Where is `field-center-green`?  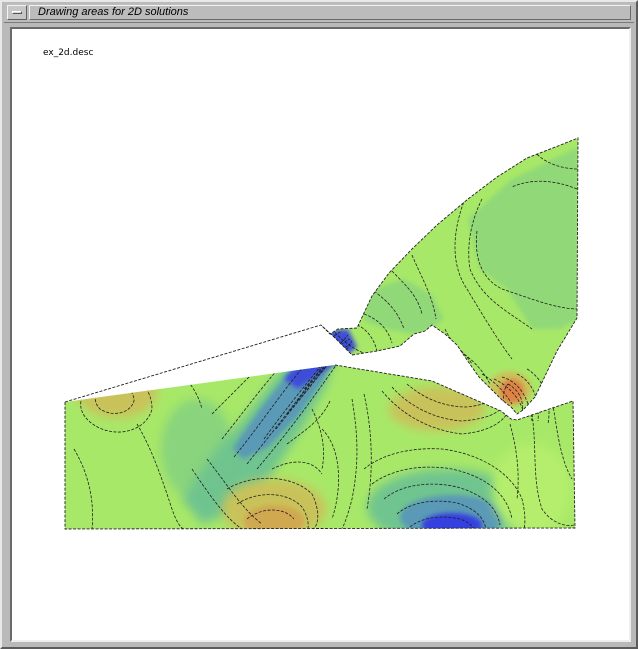
field-center-green is located at coordinates (197, 449).